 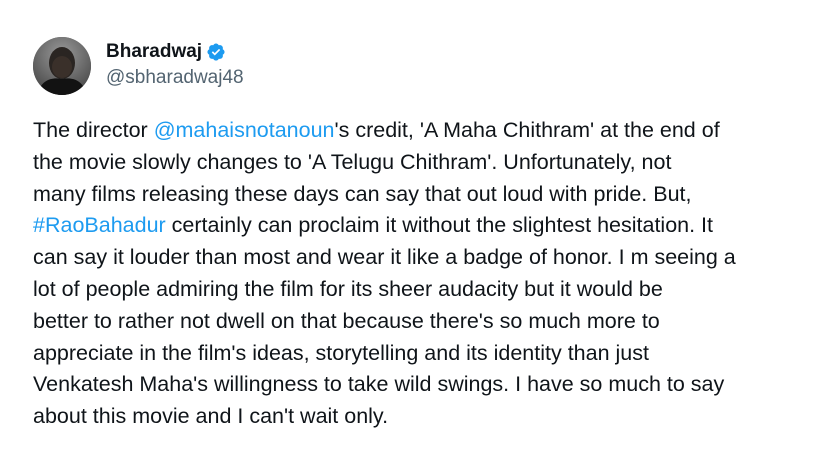 I want to click on author-block: Bharadwaj @sbharadwaj48, so click(x=175, y=64).